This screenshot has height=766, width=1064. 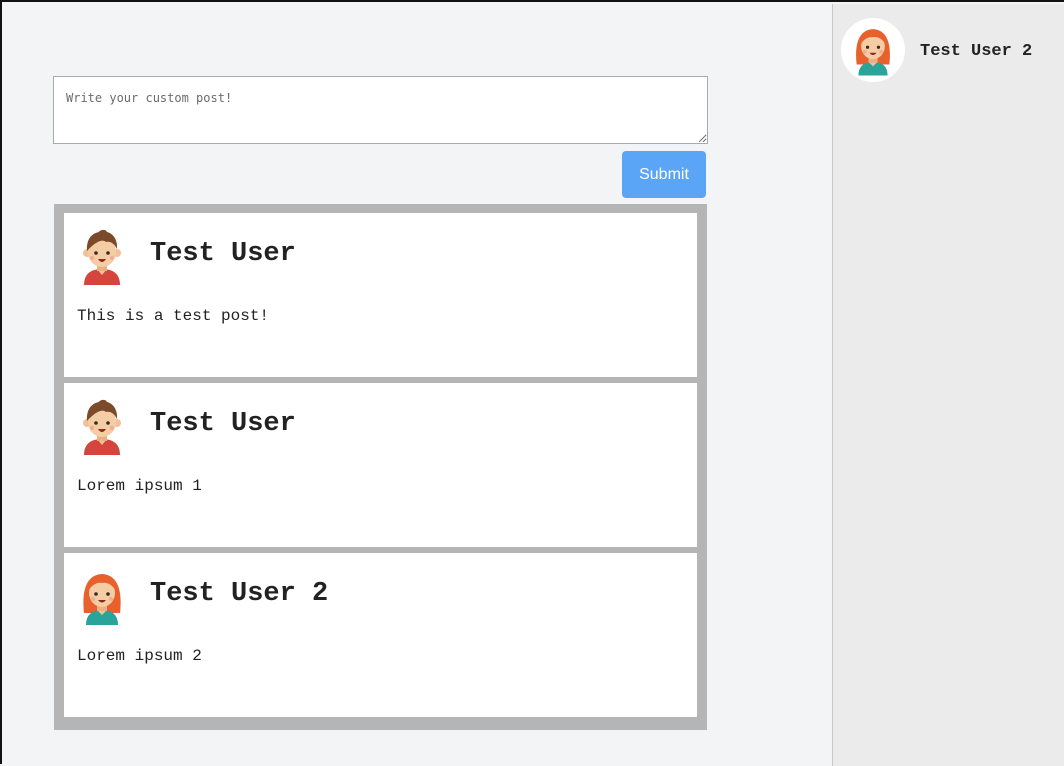 I want to click on post-card: Test User This is a test post!, so click(x=380, y=295).